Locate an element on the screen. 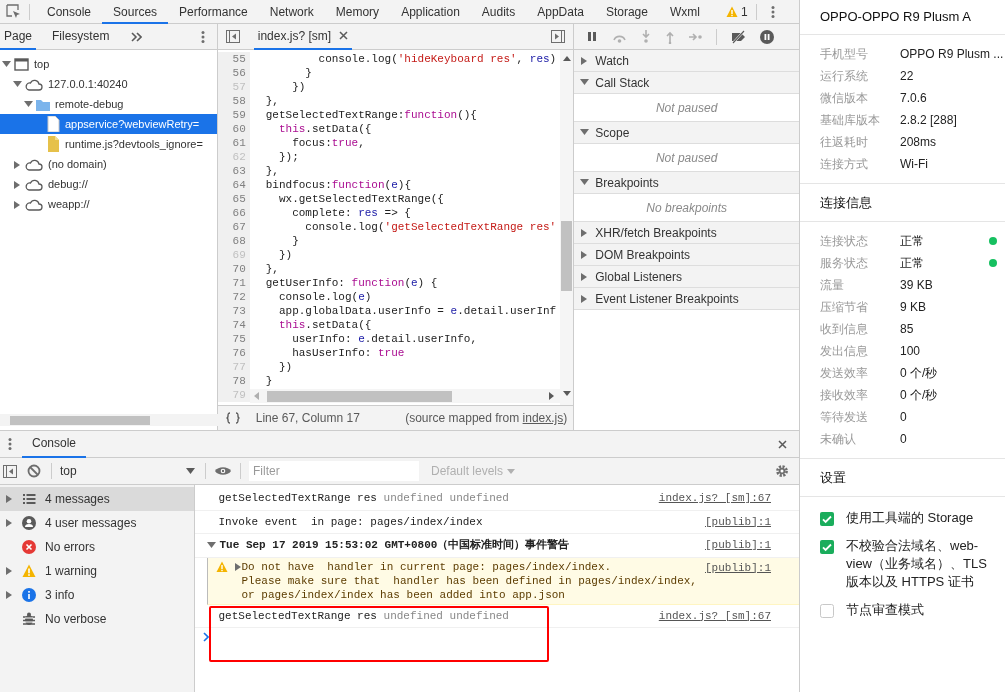 This screenshot has height=692, width=1005. toggle-navigator-icon is located at coordinates (232, 36).